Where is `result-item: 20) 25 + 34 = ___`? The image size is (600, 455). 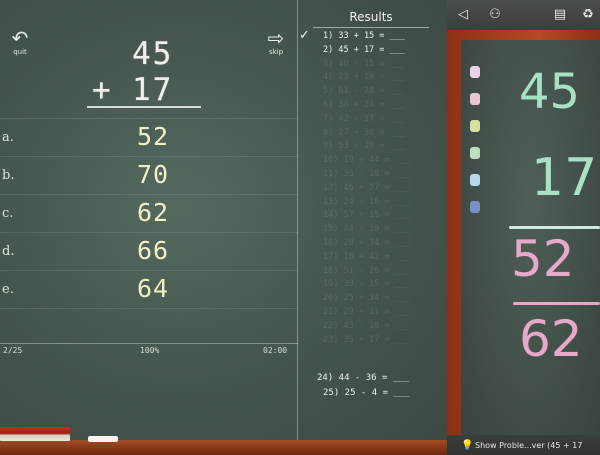 result-item: 20) 25 + 34 = ___ is located at coordinates (366, 298).